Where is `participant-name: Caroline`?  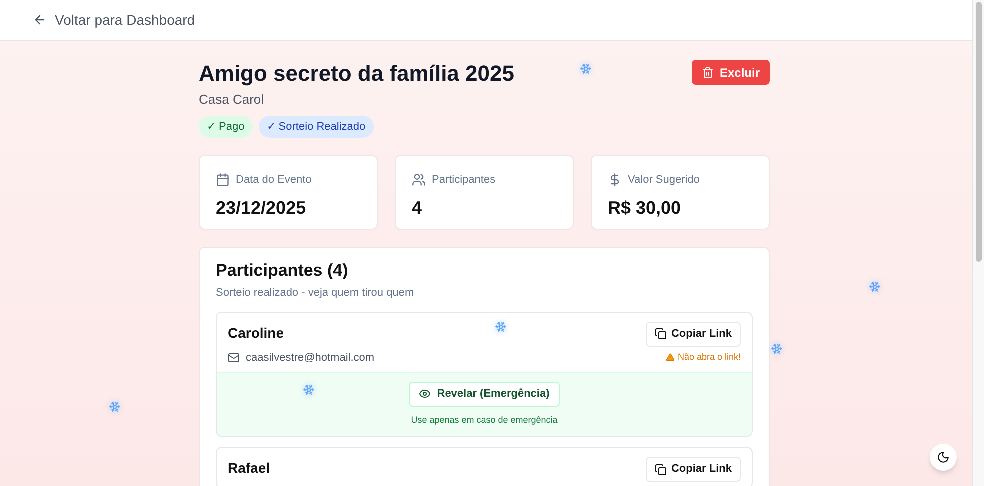
participant-name: Caroline is located at coordinates (257, 333).